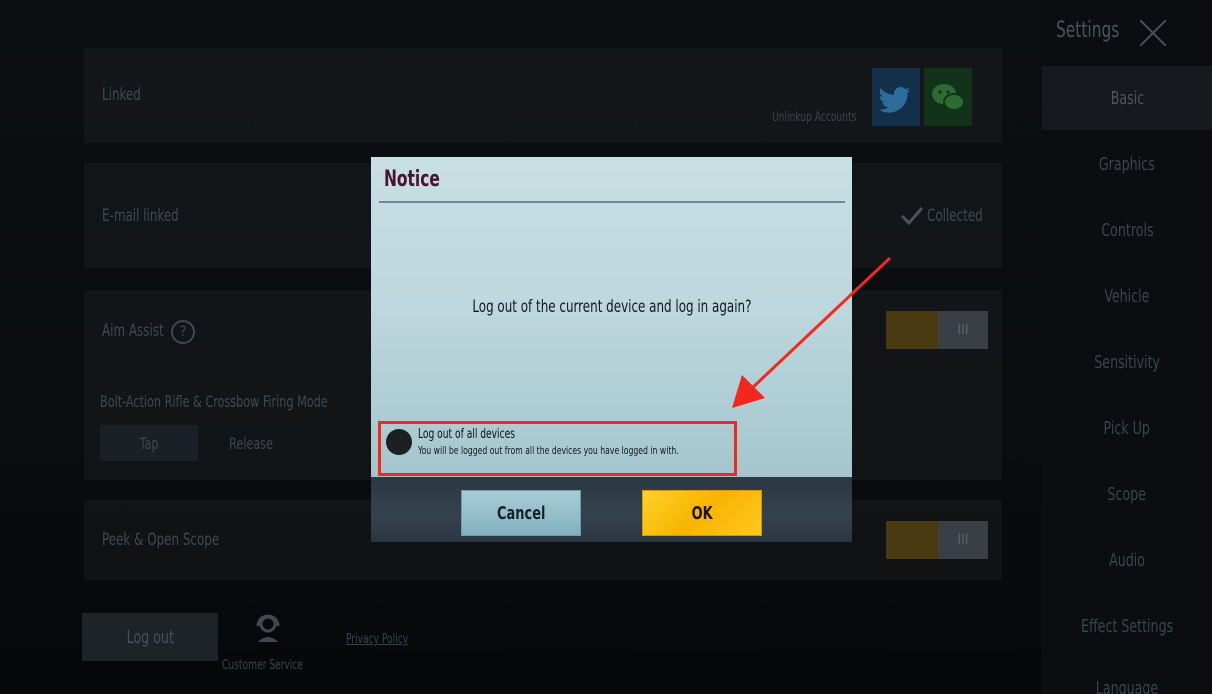  I want to click on peek-toggle: III, so click(937, 540).